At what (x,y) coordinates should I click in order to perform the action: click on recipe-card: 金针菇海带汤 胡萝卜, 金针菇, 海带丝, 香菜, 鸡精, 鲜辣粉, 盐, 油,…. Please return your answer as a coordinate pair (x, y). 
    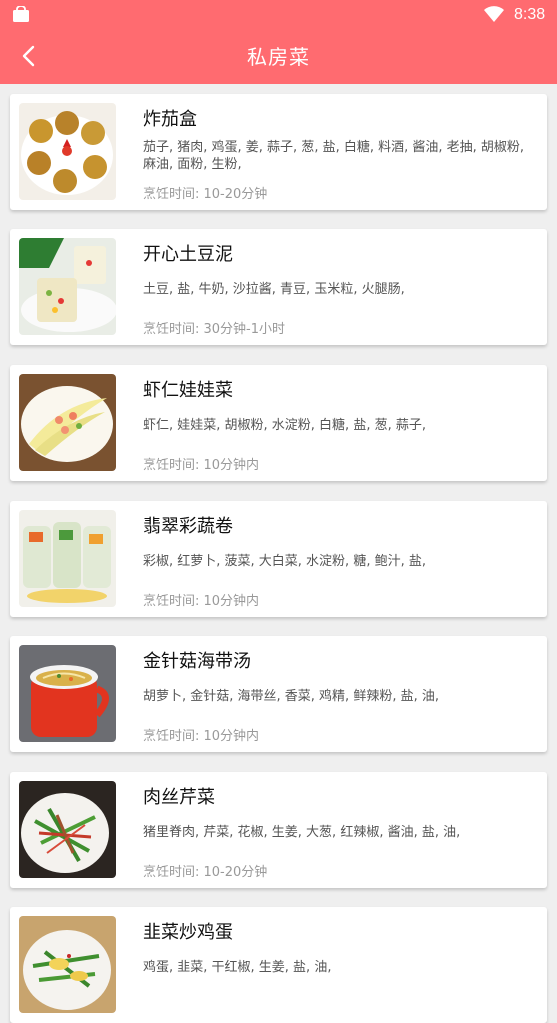
    Looking at the image, I should click on (278, 694).